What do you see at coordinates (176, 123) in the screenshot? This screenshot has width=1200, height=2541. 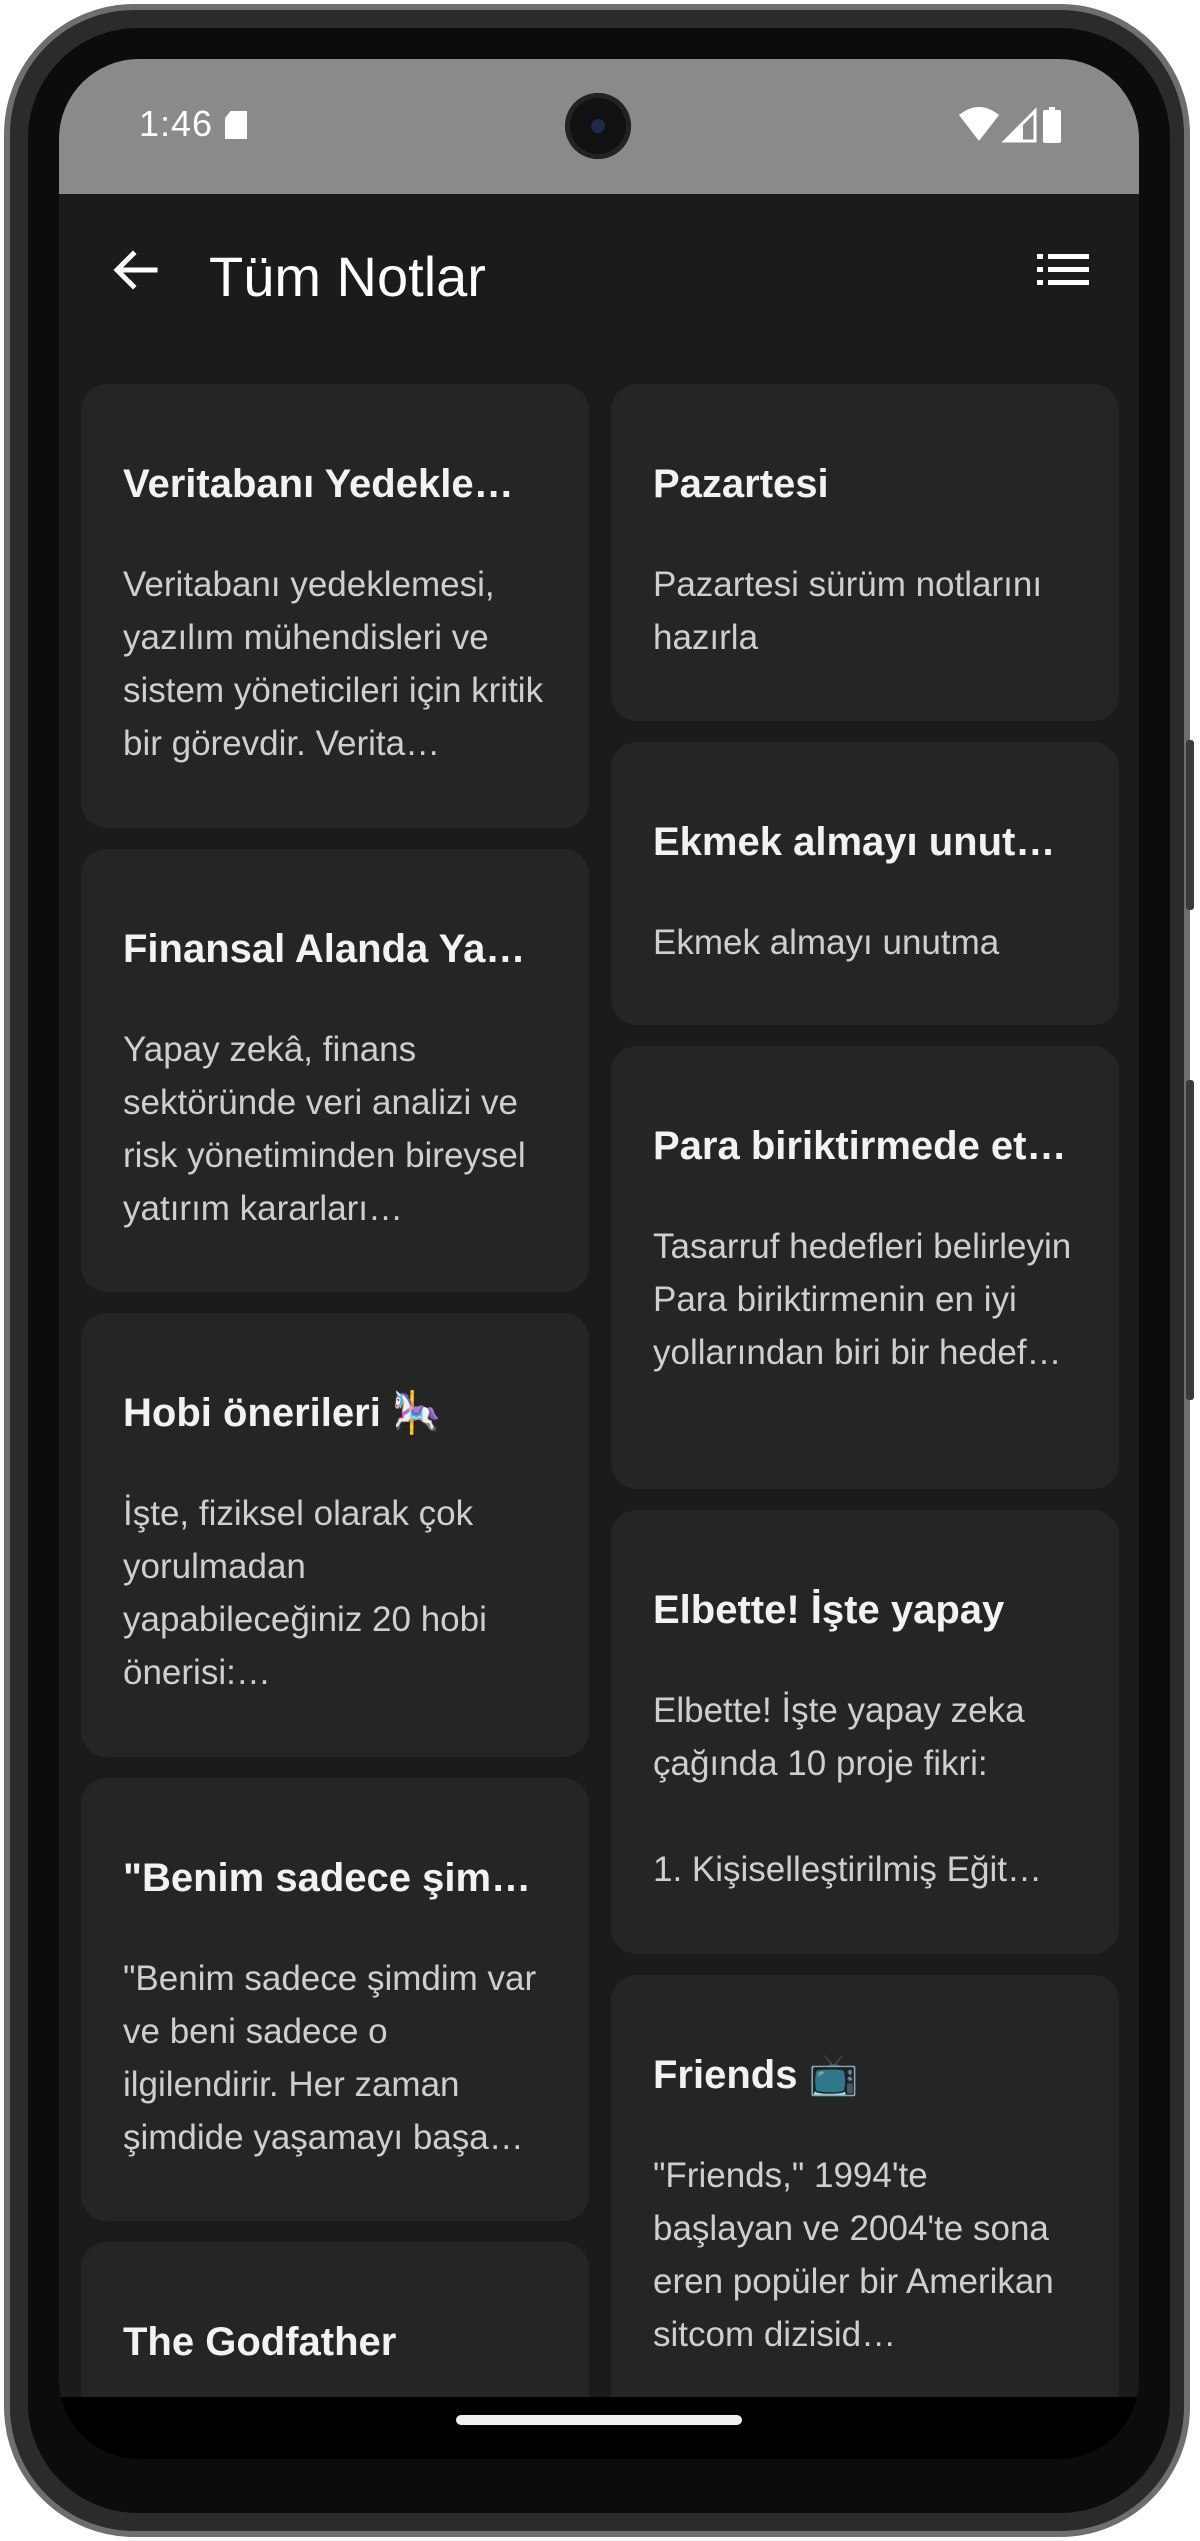 I see `status-time: 1:46` at bounding box center [176, 123].